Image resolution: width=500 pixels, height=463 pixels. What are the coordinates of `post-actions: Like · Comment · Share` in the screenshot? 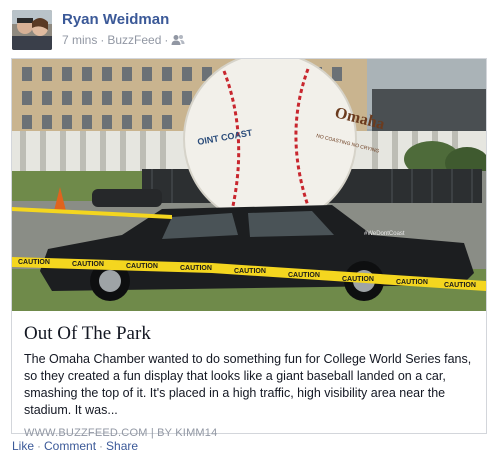 It's located at (75, 446).